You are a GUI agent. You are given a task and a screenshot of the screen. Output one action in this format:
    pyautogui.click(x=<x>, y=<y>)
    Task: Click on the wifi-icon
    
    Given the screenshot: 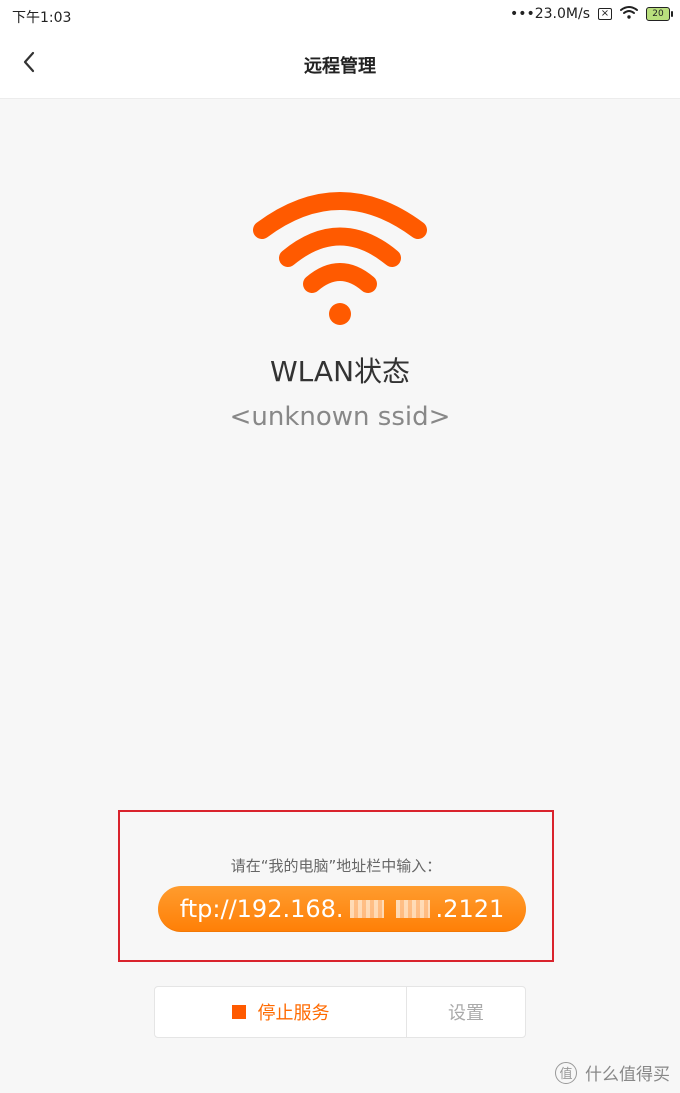 What is the action you would take?
    pyautogui.click(x=629, y=14)
    